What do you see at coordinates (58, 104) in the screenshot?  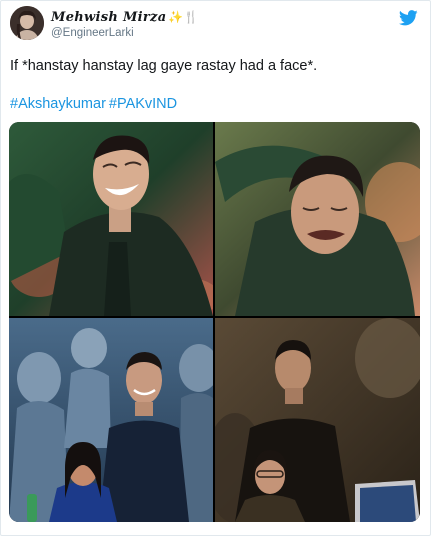 I see `hashtag-akshaykumar: #Akshaykumar` at bounding box center [58, 104].